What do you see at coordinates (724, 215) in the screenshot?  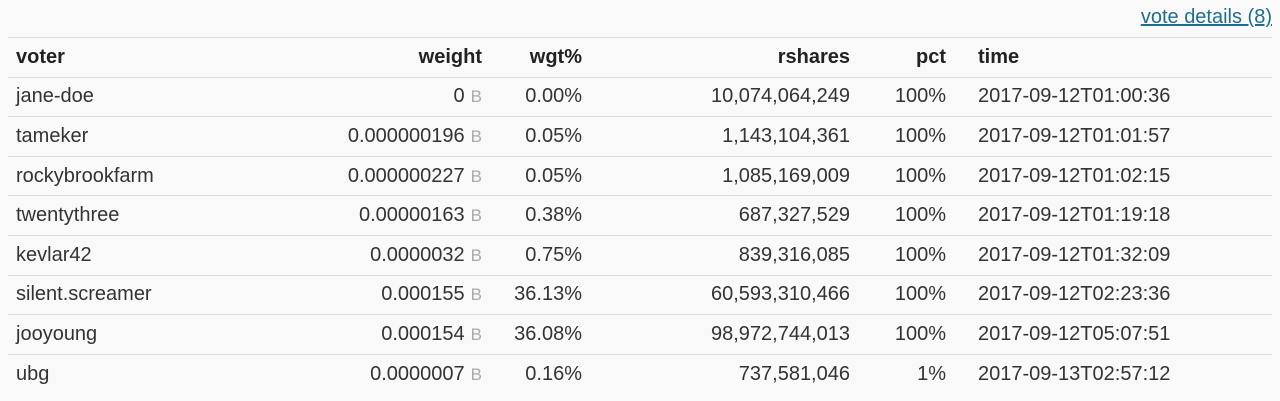 I see `rshares-value: 687,327,529` at bounding box center [724, 215].